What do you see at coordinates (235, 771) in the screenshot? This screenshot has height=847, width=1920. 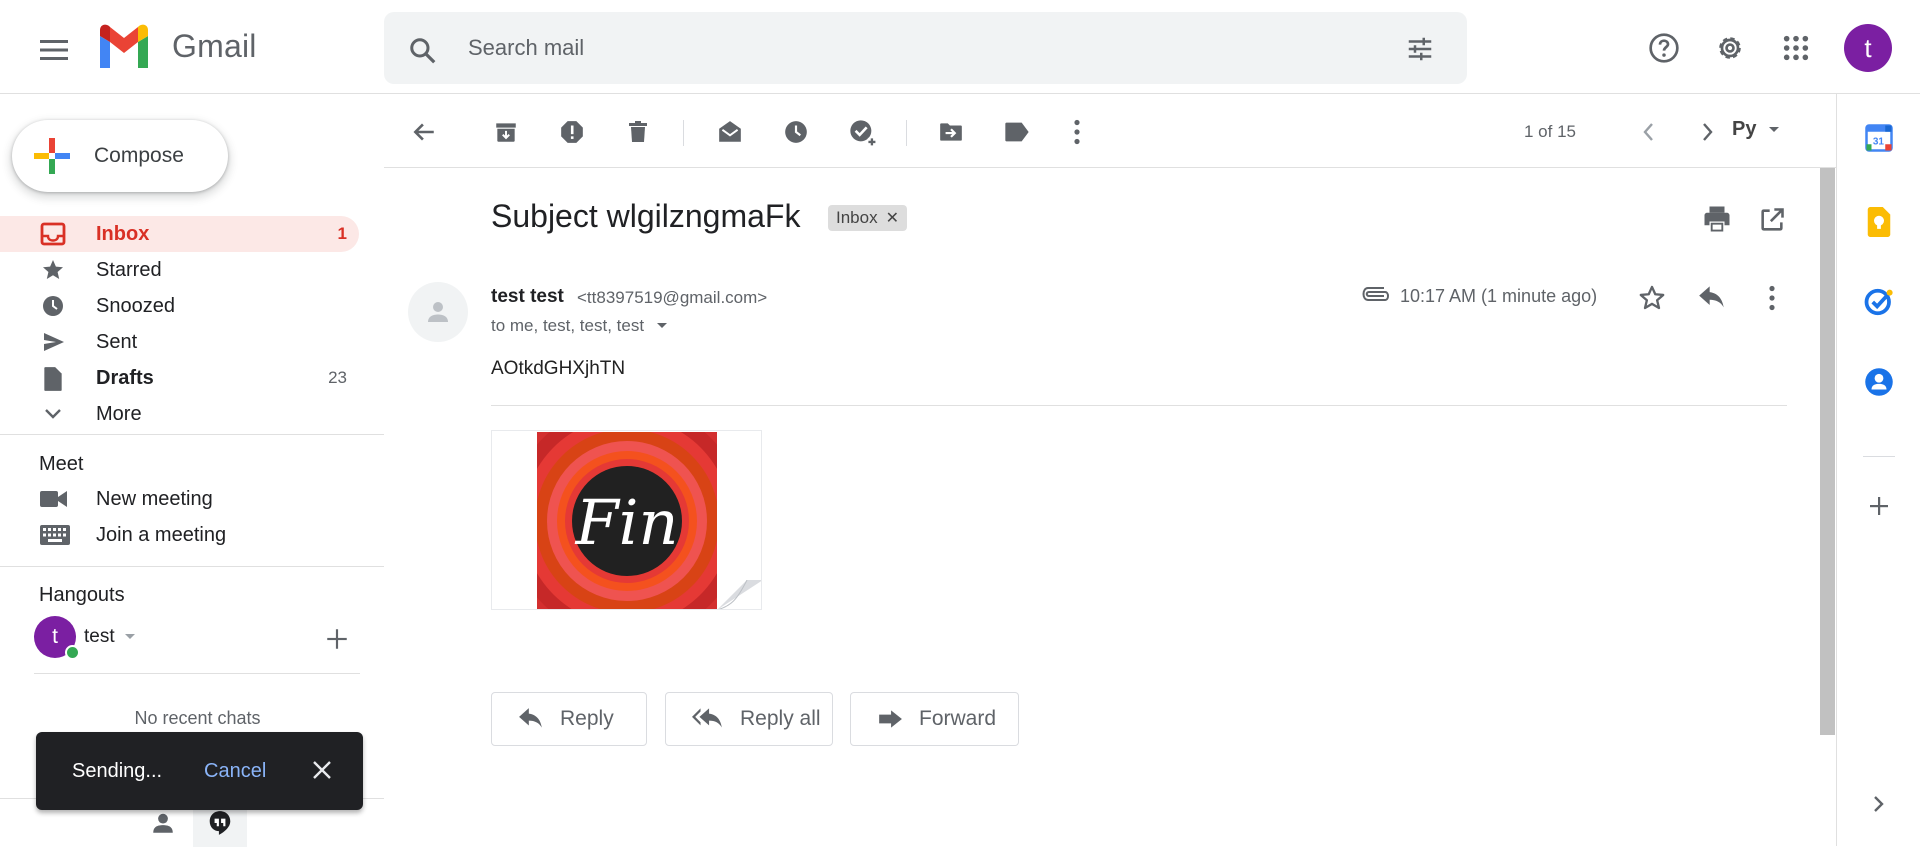 I see `toast-cancel-button: Cancel` at bounding box center [235, 771].